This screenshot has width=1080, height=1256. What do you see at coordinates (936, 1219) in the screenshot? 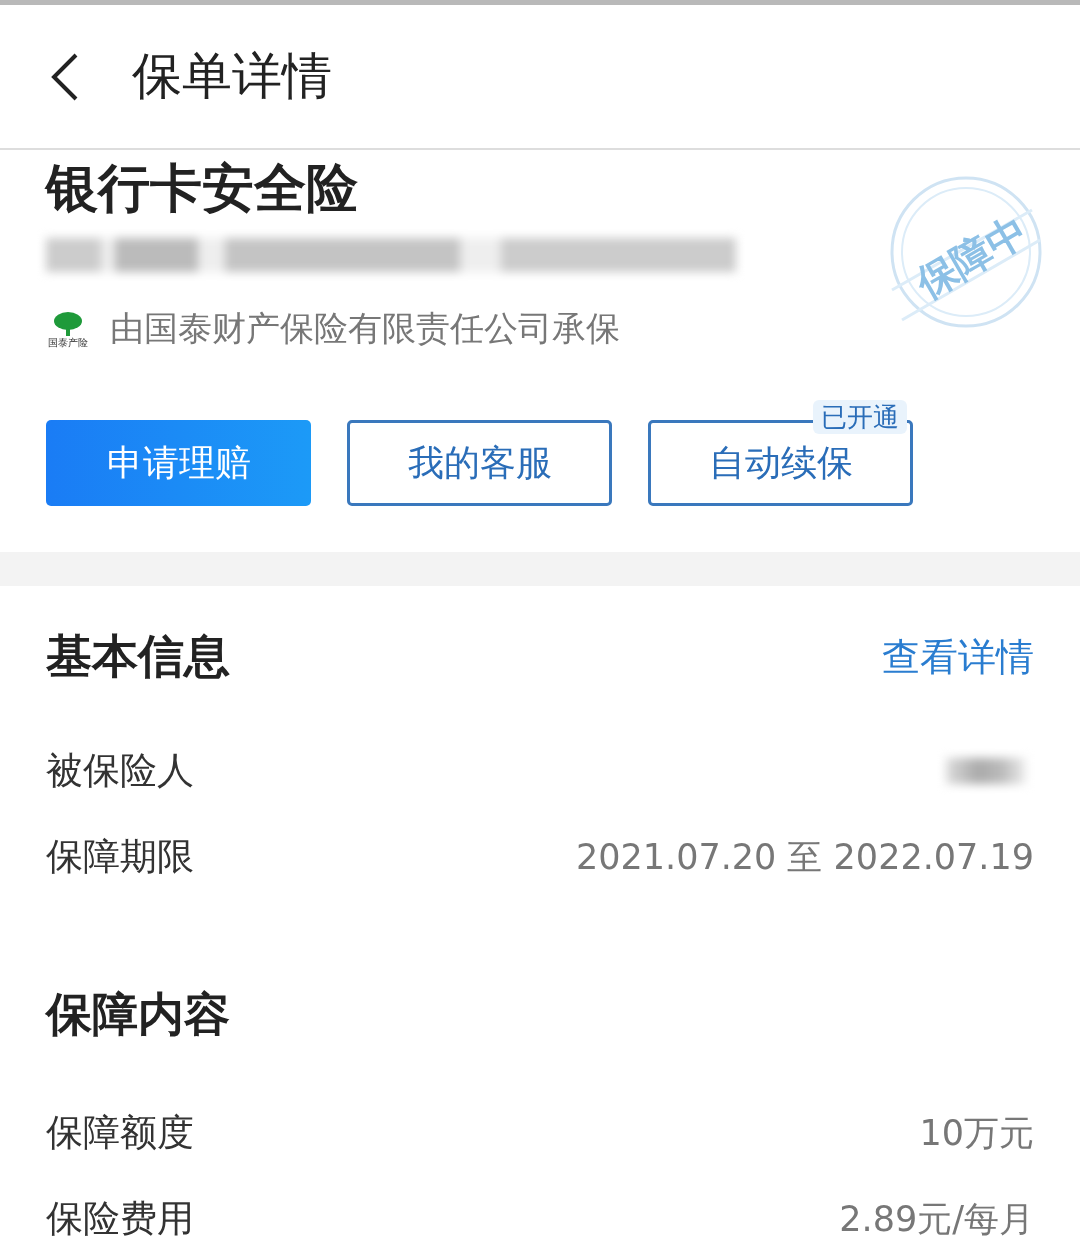
I see `field-value: 2.89元/每月` at bounding box center [936, 1219].